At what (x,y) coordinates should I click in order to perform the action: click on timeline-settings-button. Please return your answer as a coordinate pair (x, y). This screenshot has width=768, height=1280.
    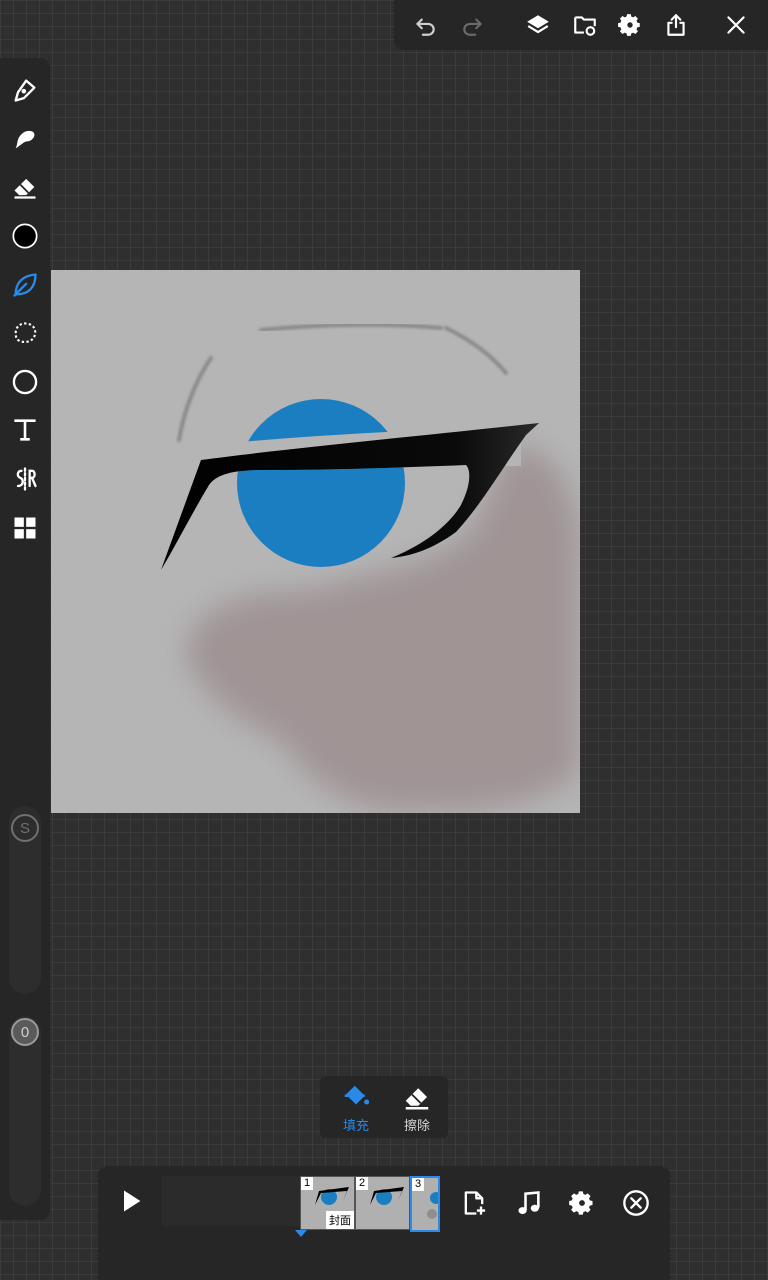
    Looking at the image, I should click on (582, 1203).